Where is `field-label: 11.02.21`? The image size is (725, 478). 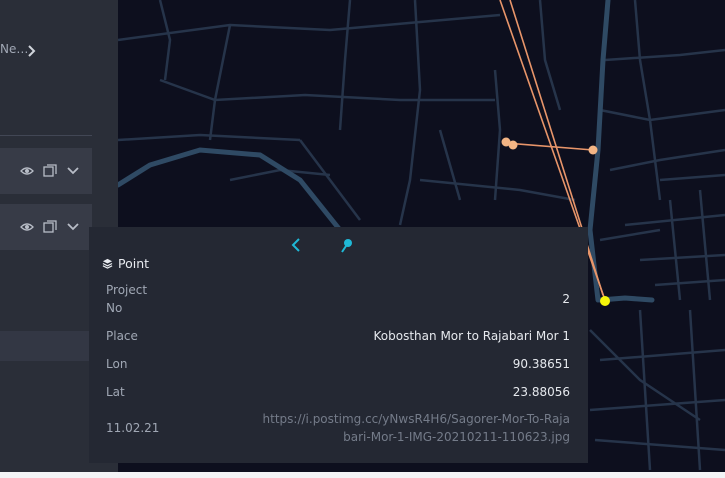
field-label: 11.02.21 is located at coordinates (133, 428).